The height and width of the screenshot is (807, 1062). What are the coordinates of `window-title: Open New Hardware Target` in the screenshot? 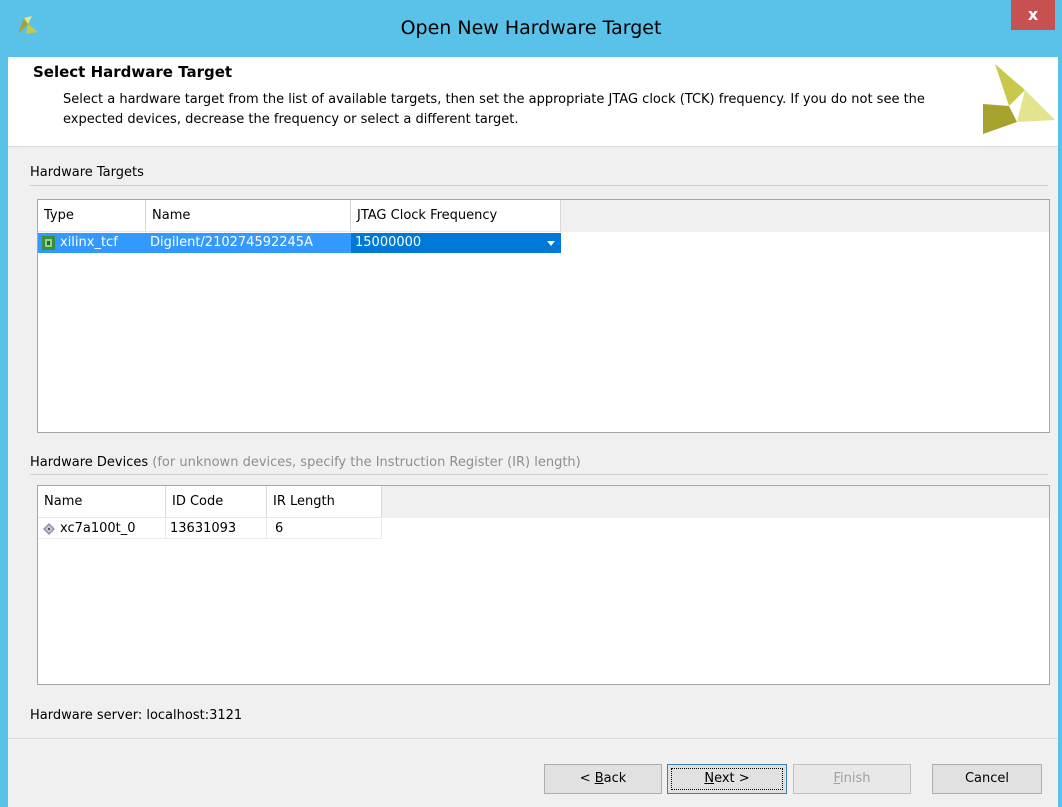 It's located at (531, 28).